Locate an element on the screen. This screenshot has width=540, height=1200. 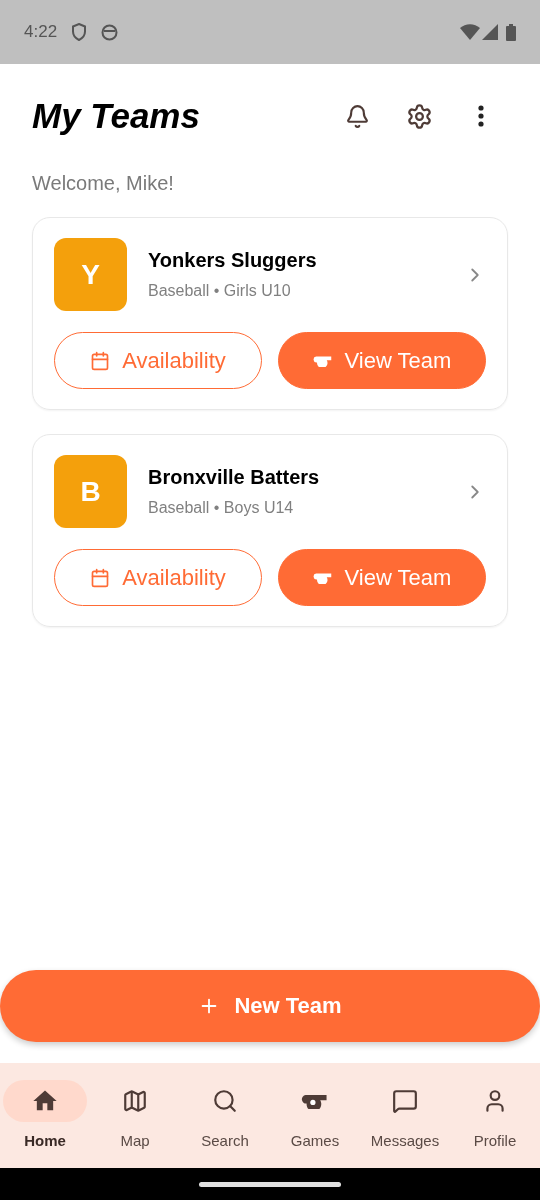
nav-tab: Search is located at coordinates (225, 1115).